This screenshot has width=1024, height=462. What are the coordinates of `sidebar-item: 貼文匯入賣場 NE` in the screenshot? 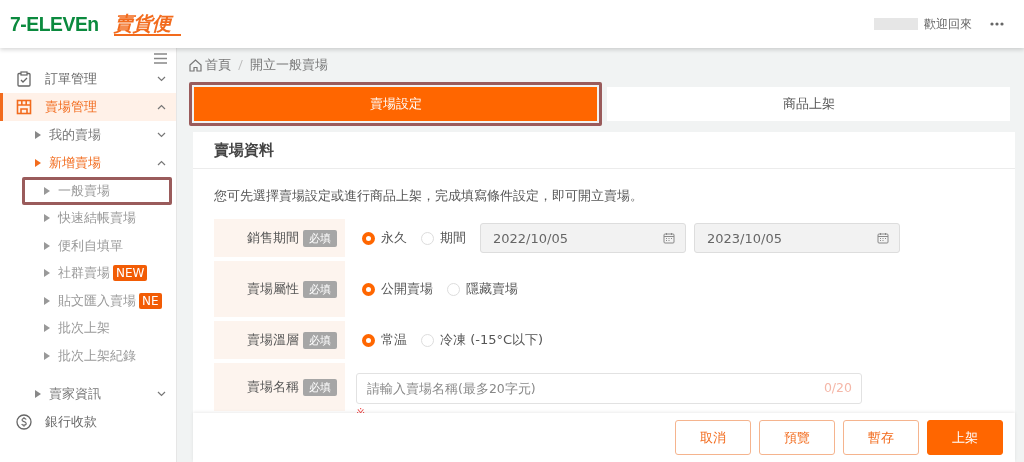 It's located at (97, 301).